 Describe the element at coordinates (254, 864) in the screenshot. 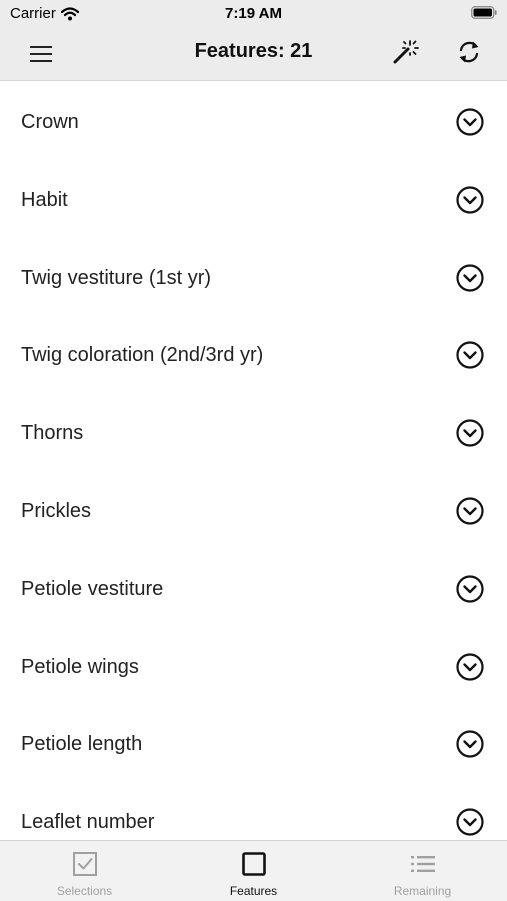

I see `square-icon` at that location.